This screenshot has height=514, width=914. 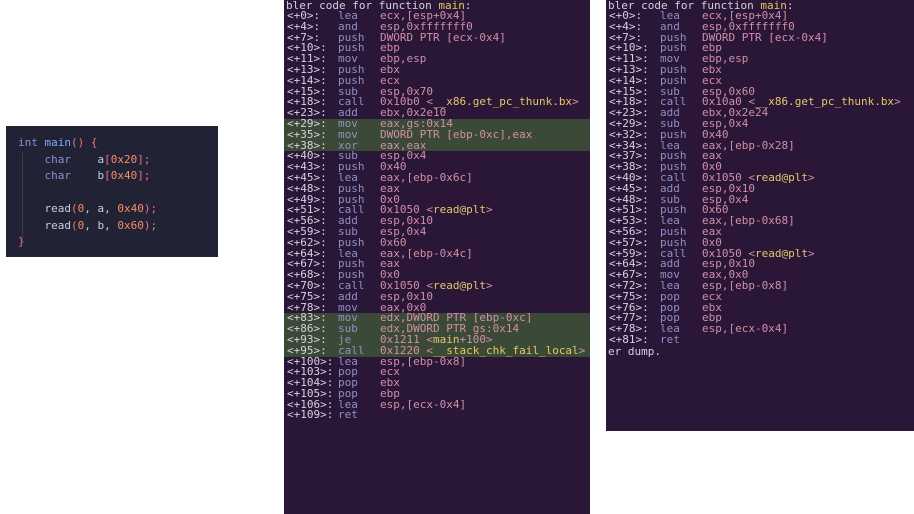 What do you see at coordinates (437, 254) in the screenshot?
I see `disassembly-row: <+64>: lea eax,[ebp-0x4c]` at bounding box center [437, 254].